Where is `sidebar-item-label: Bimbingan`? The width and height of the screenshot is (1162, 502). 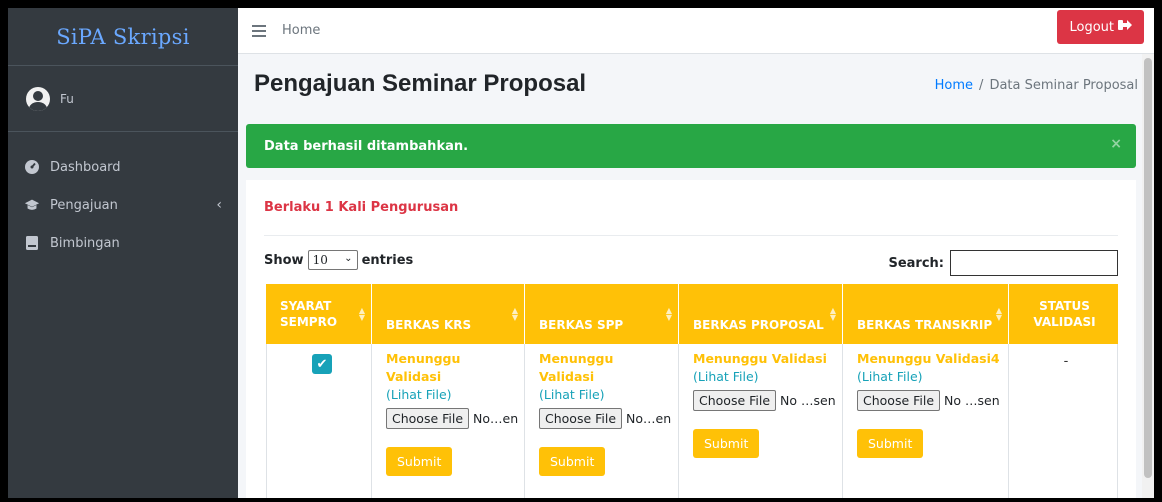
sidebar-item-label: Bimbingan is located at coordinates (85, 243).